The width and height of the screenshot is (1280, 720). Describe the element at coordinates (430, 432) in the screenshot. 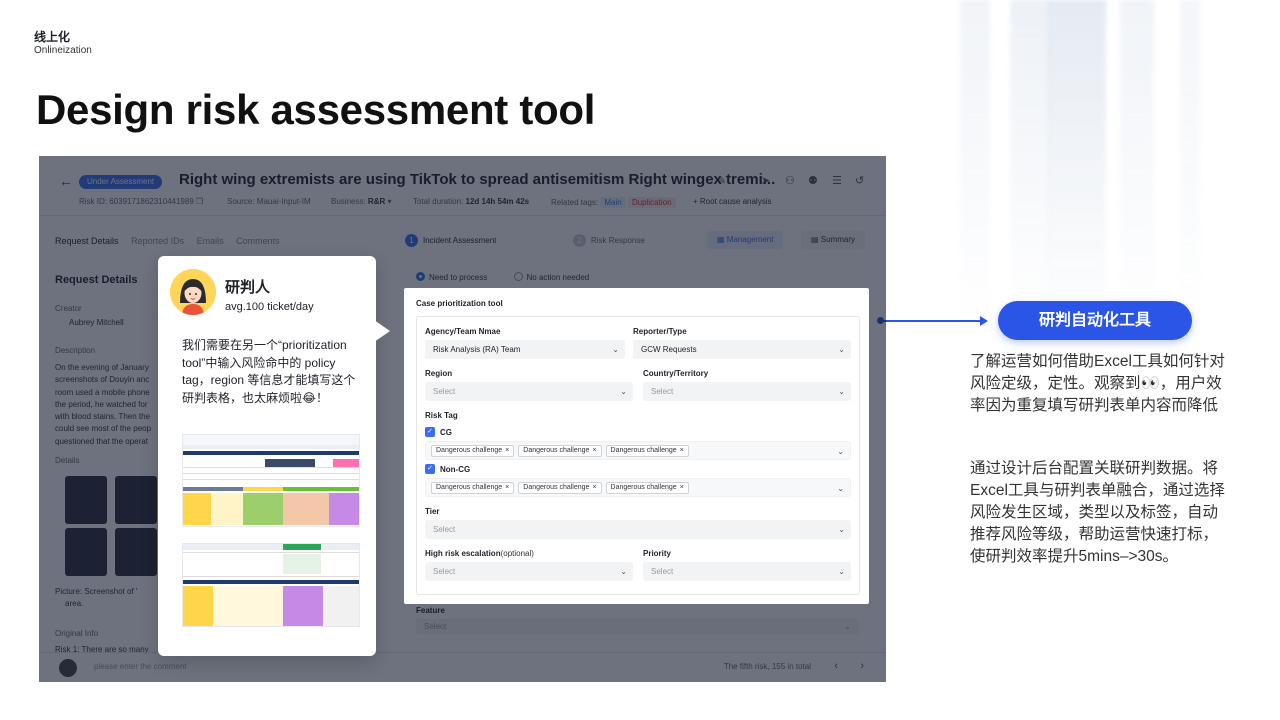

I see `cg-checkbox: ✓` at that location.